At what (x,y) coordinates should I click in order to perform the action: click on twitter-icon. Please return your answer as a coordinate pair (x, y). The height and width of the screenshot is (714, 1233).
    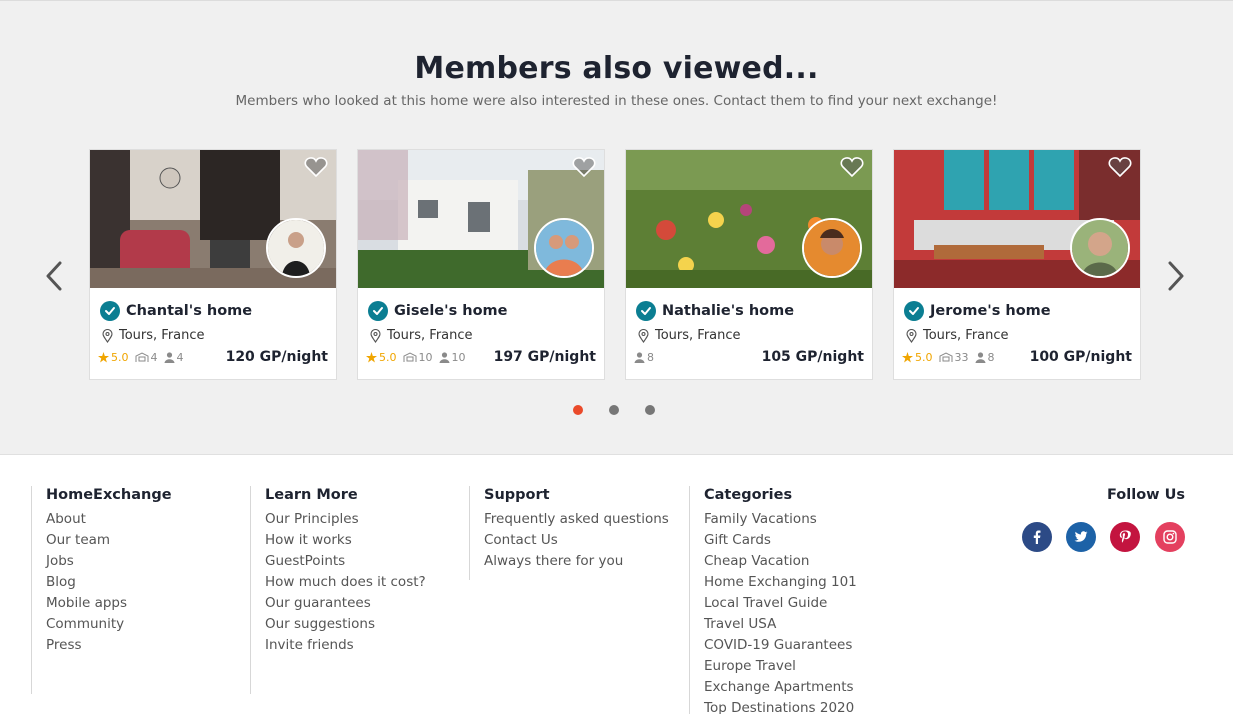
    Looking at the image, I should click on (1081, 537).